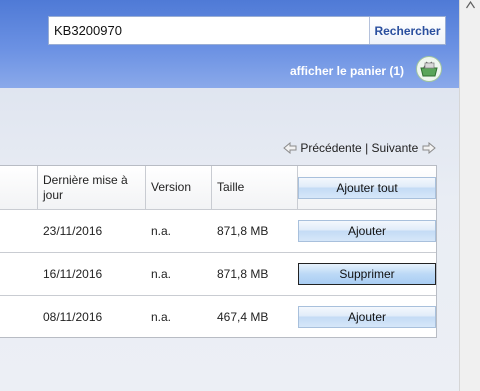 This screenshot has height=391, width=480. I want to click on arrow-right-icon, so click(429, 147).